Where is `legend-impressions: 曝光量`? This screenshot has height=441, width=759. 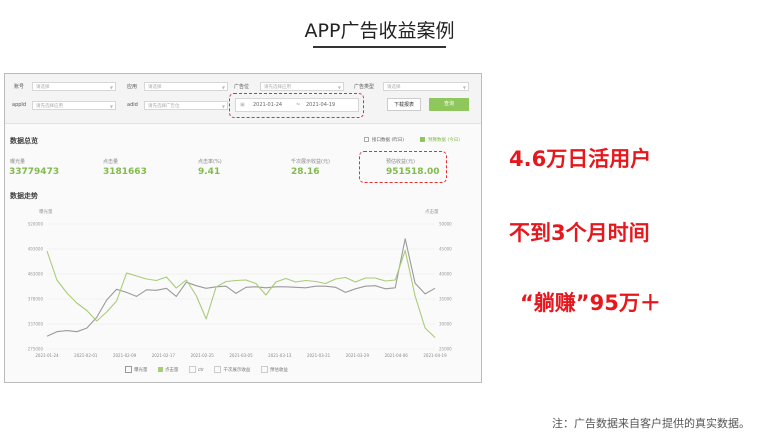
legend-impressions: 曝光量 is located at coordinates (136, 369).